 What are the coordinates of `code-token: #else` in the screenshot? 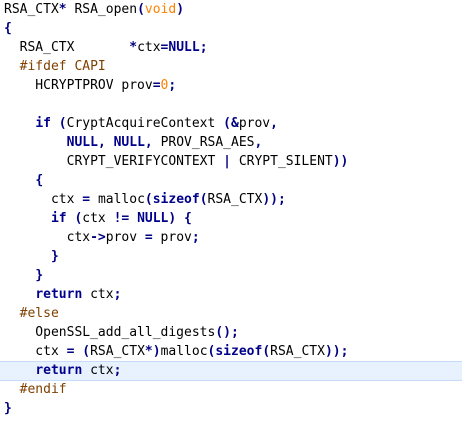 It's located at (31, 313).